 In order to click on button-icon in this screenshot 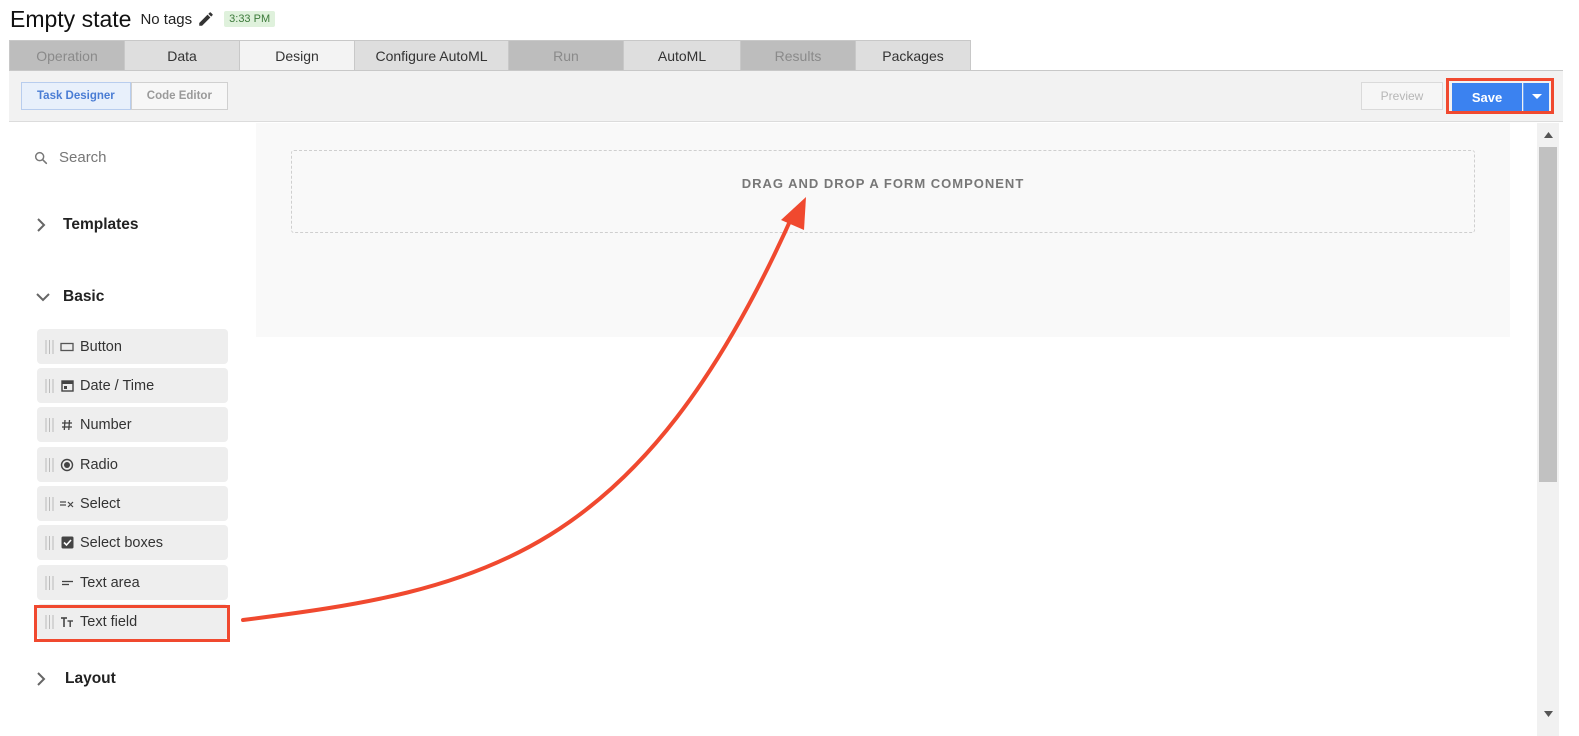, I will do `click(67, 347)`.